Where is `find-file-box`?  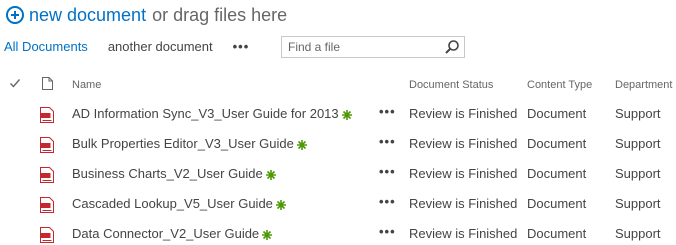
find-file-box is located at coordinates (373, 47).